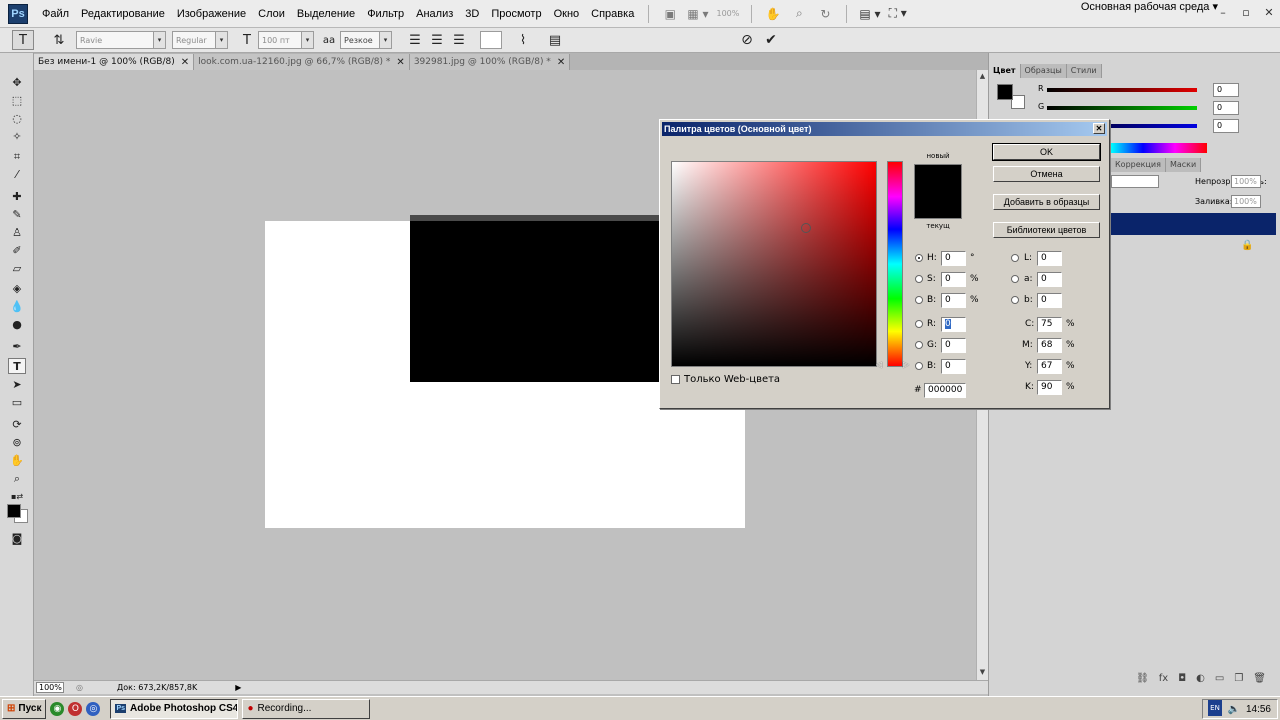 This screenshot has width=1280, height=720. I want to click on menu-help: Справка, so click(612, 14).